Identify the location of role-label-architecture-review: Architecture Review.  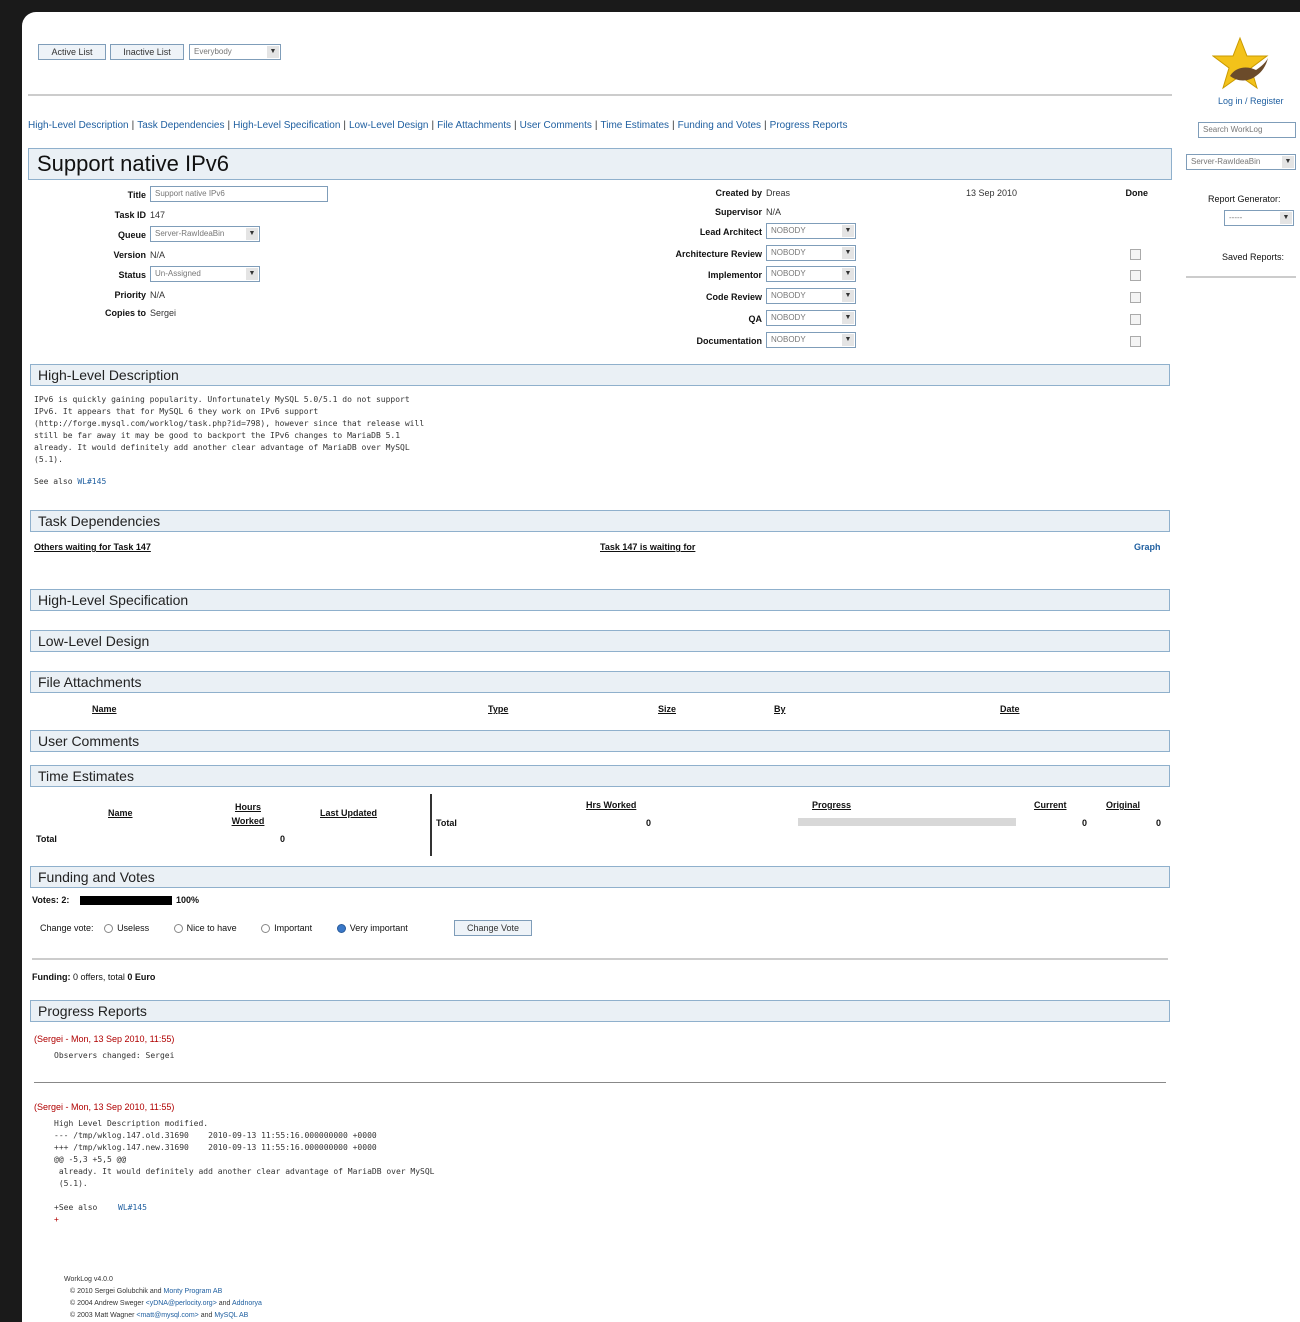
(718, 254).